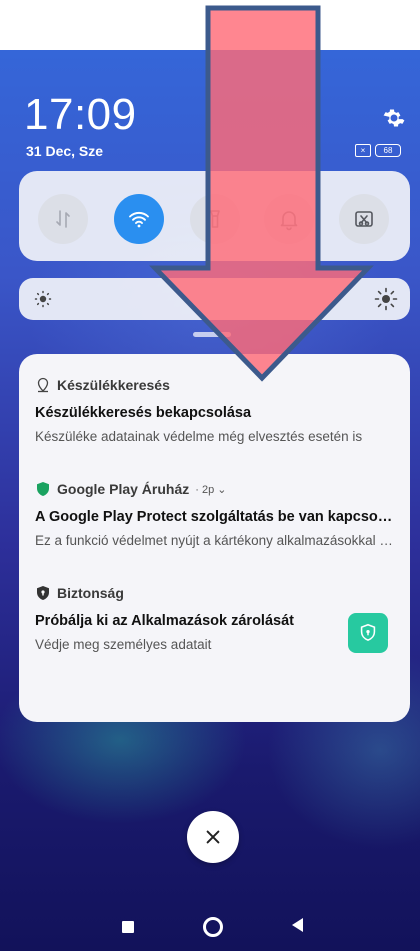 The height and width of the screenshot is (951, 420). I want to click on screenshot-icon, so click(364, 219).